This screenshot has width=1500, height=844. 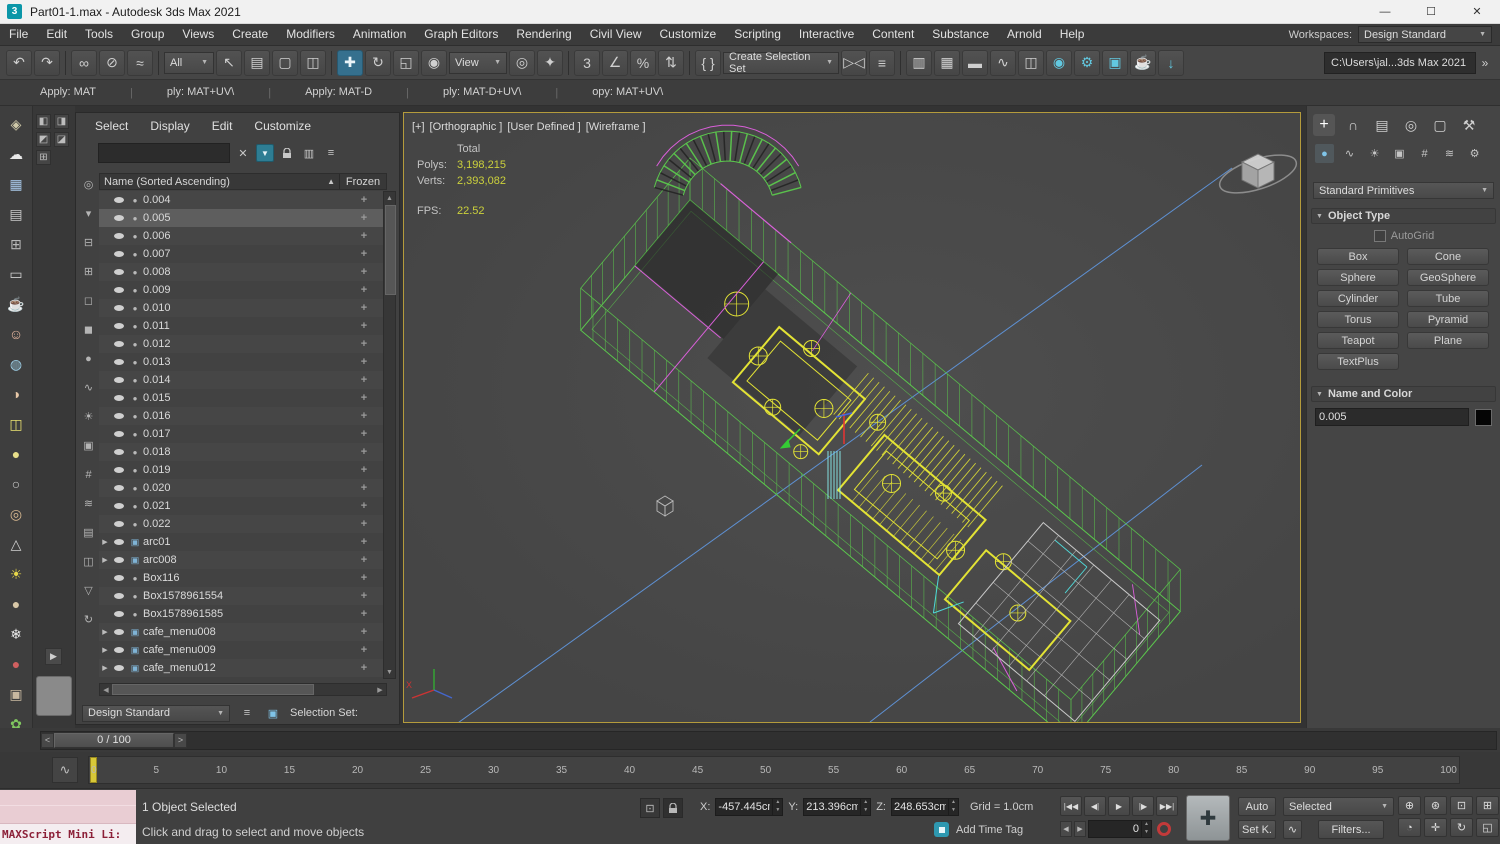 What do you see at coordinates (1358, 319) in the screenshot?
I see `object-type-torus-button: Torus` at bounding box center [1358, 319].